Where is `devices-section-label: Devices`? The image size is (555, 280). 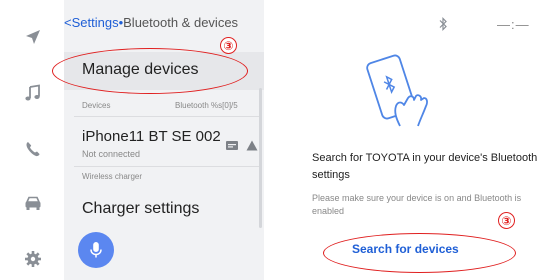
devices-section-label: Devices is located at coordinates (96, 105).